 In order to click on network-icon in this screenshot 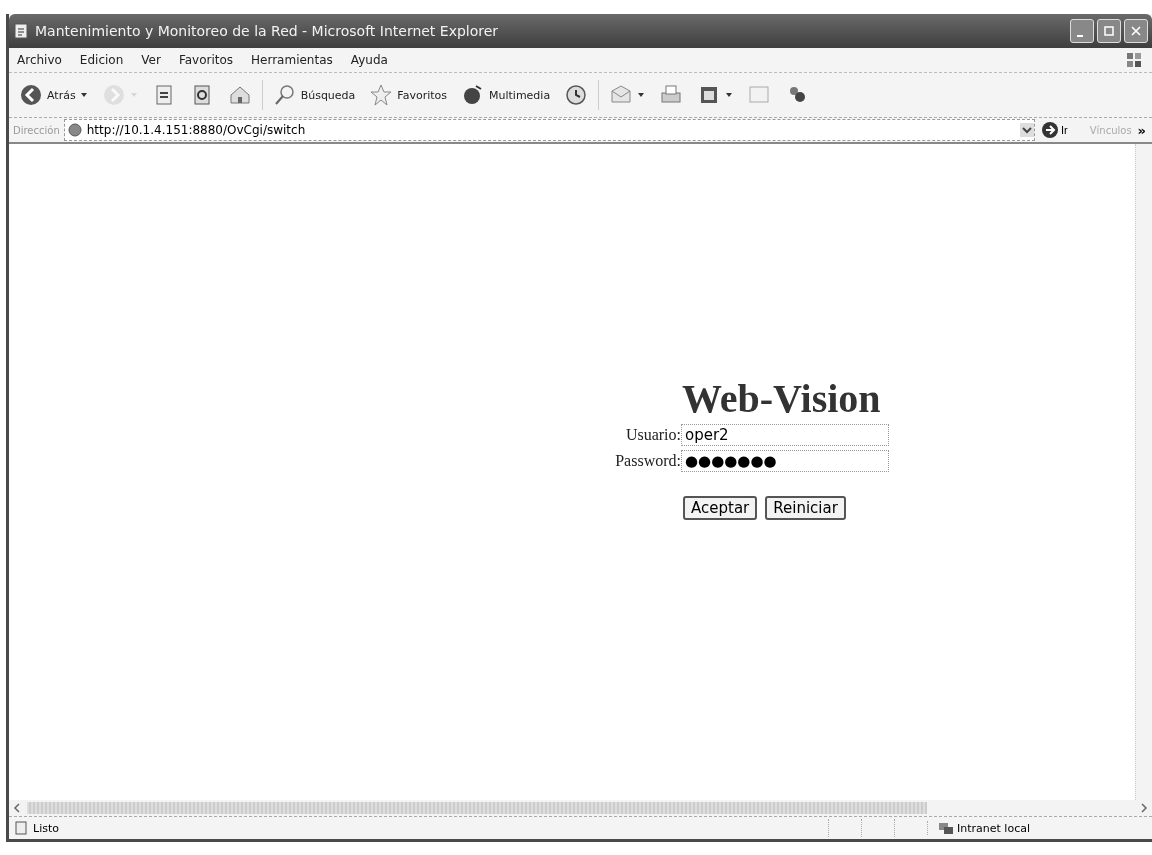, I will do `click(946, 828)`.